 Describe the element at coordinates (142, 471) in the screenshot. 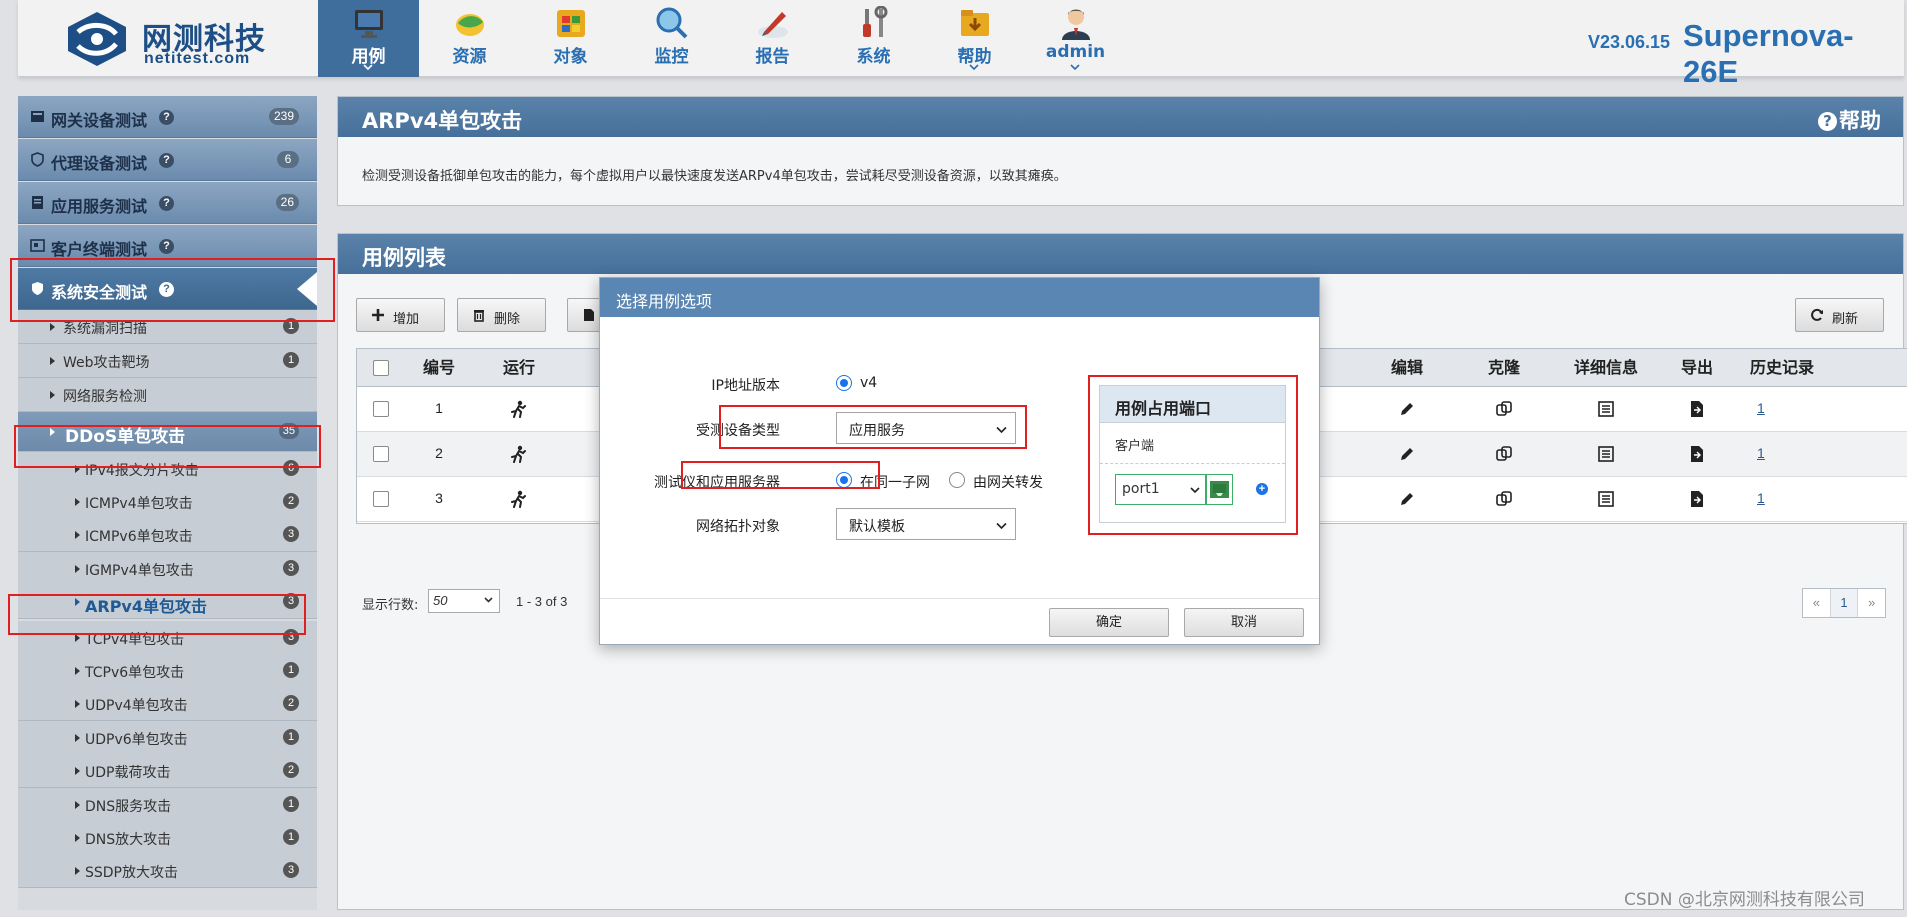

I see `sidebar-leaf-label: IPv4报文分片攻击` at that location.